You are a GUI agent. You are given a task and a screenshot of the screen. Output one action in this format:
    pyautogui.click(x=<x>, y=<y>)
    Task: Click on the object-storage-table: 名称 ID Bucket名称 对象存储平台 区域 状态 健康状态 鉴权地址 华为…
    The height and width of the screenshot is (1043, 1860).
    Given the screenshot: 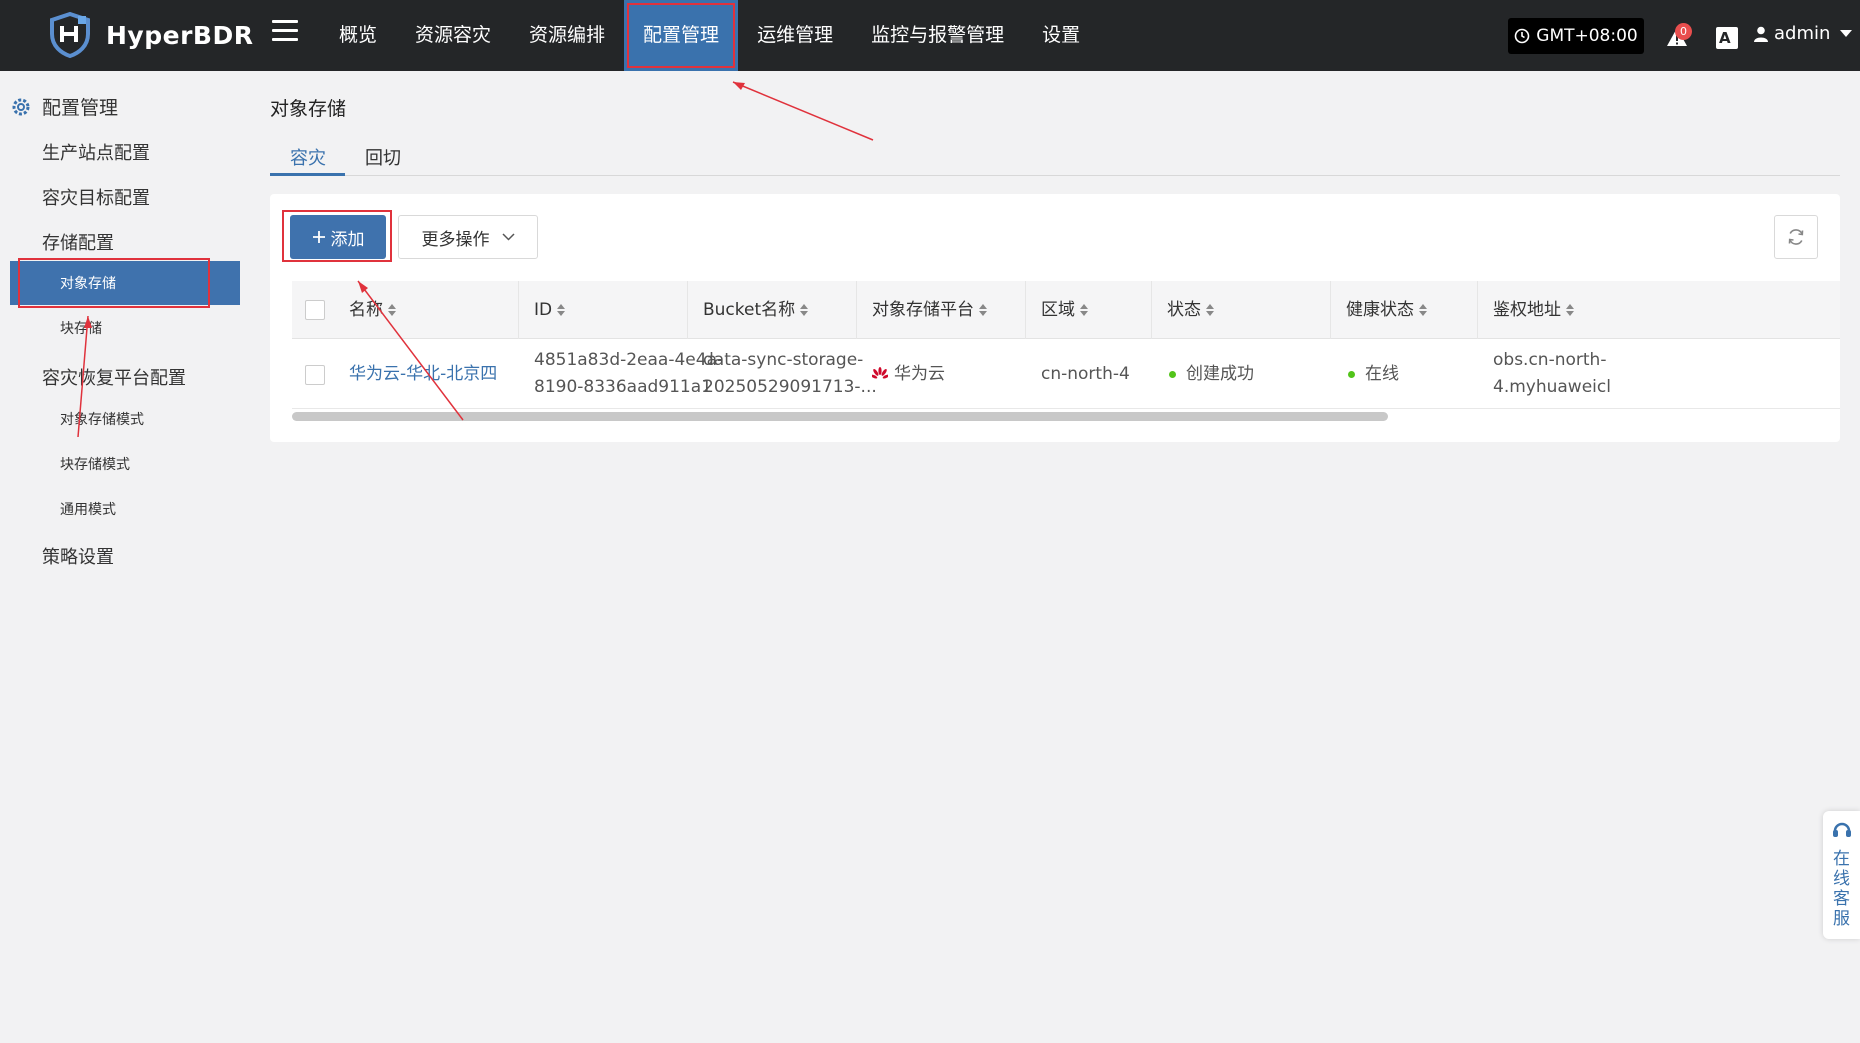 What is the action you would take?
    pyautogui.click(x=1066, y=346)
    